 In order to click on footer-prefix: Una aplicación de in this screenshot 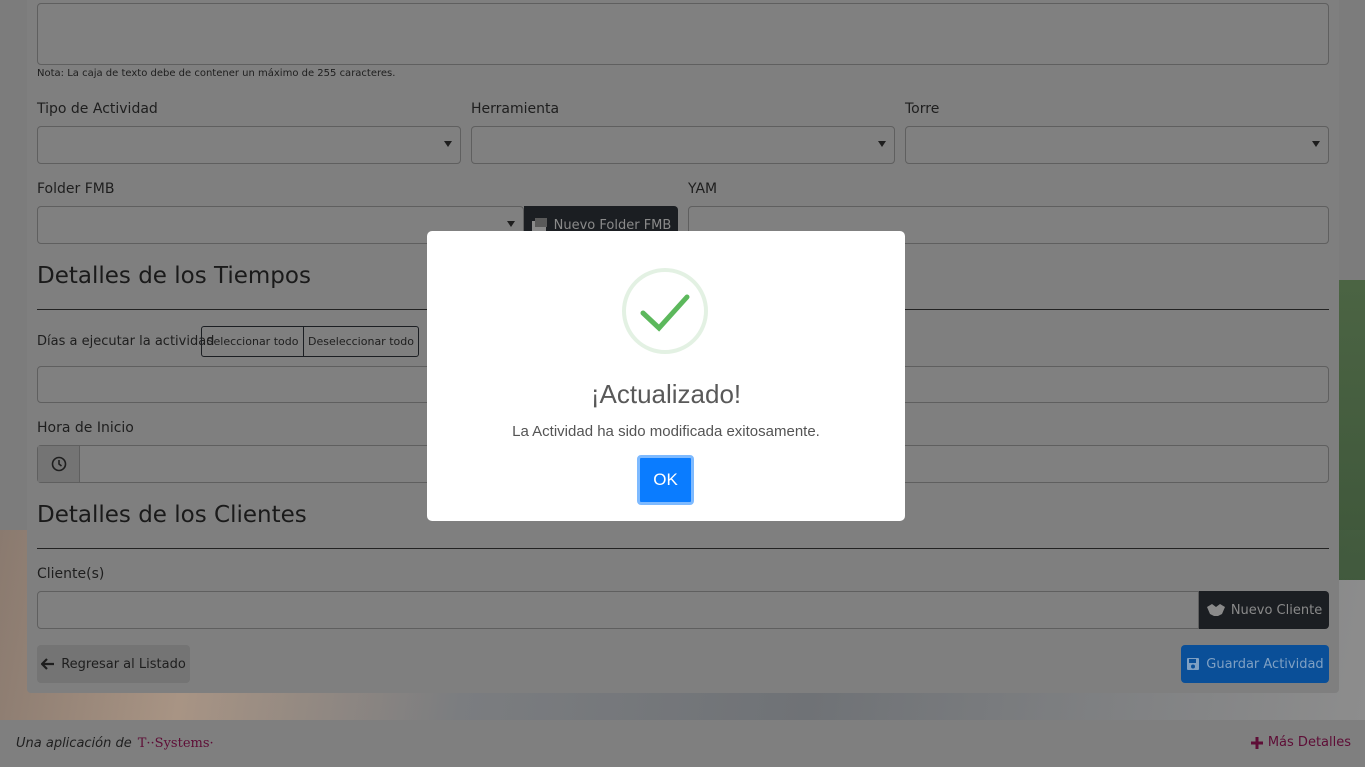, I will do `click(74, 743)`.